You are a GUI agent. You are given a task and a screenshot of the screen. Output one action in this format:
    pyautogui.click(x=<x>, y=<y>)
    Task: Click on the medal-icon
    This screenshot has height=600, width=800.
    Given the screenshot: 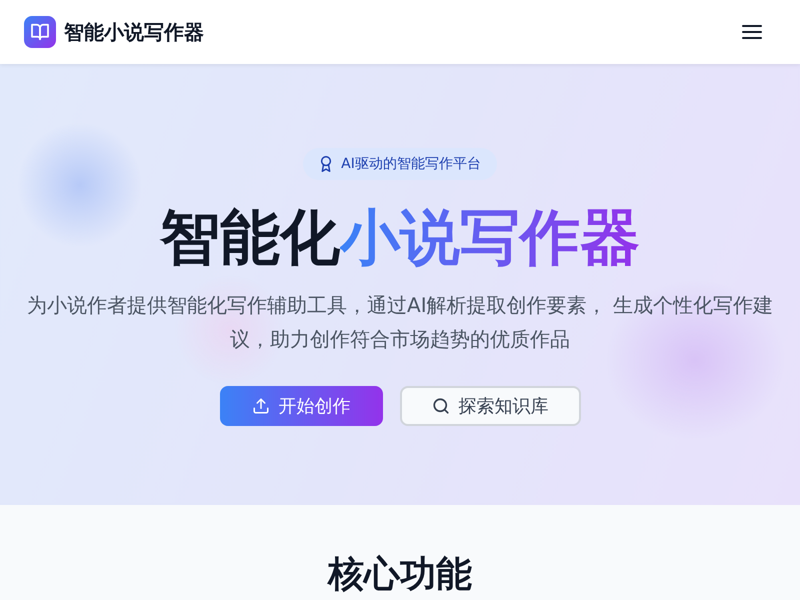 What is the action you would take?
    pyautogui.click(x=326, y=164)
    